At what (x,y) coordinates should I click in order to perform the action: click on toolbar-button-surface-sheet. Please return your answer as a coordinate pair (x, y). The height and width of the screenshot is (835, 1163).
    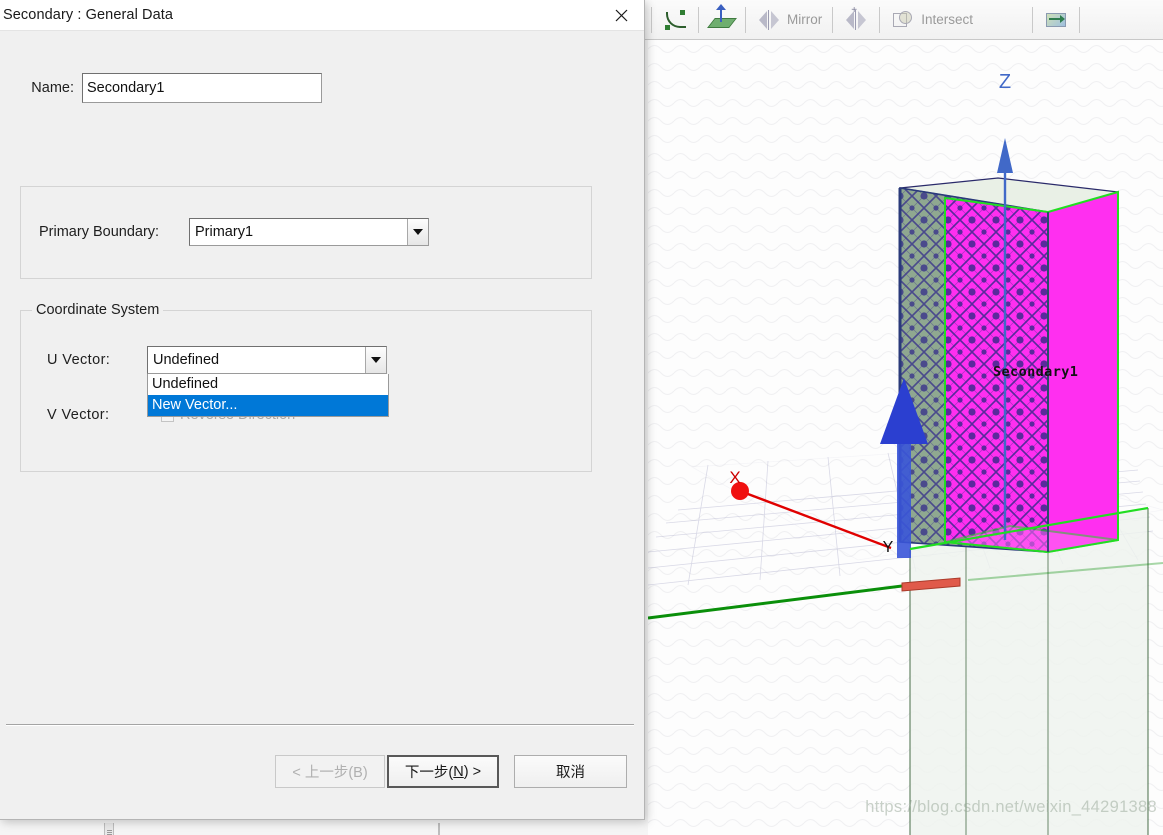
    Looking at the image, I should click on (1056, 20).